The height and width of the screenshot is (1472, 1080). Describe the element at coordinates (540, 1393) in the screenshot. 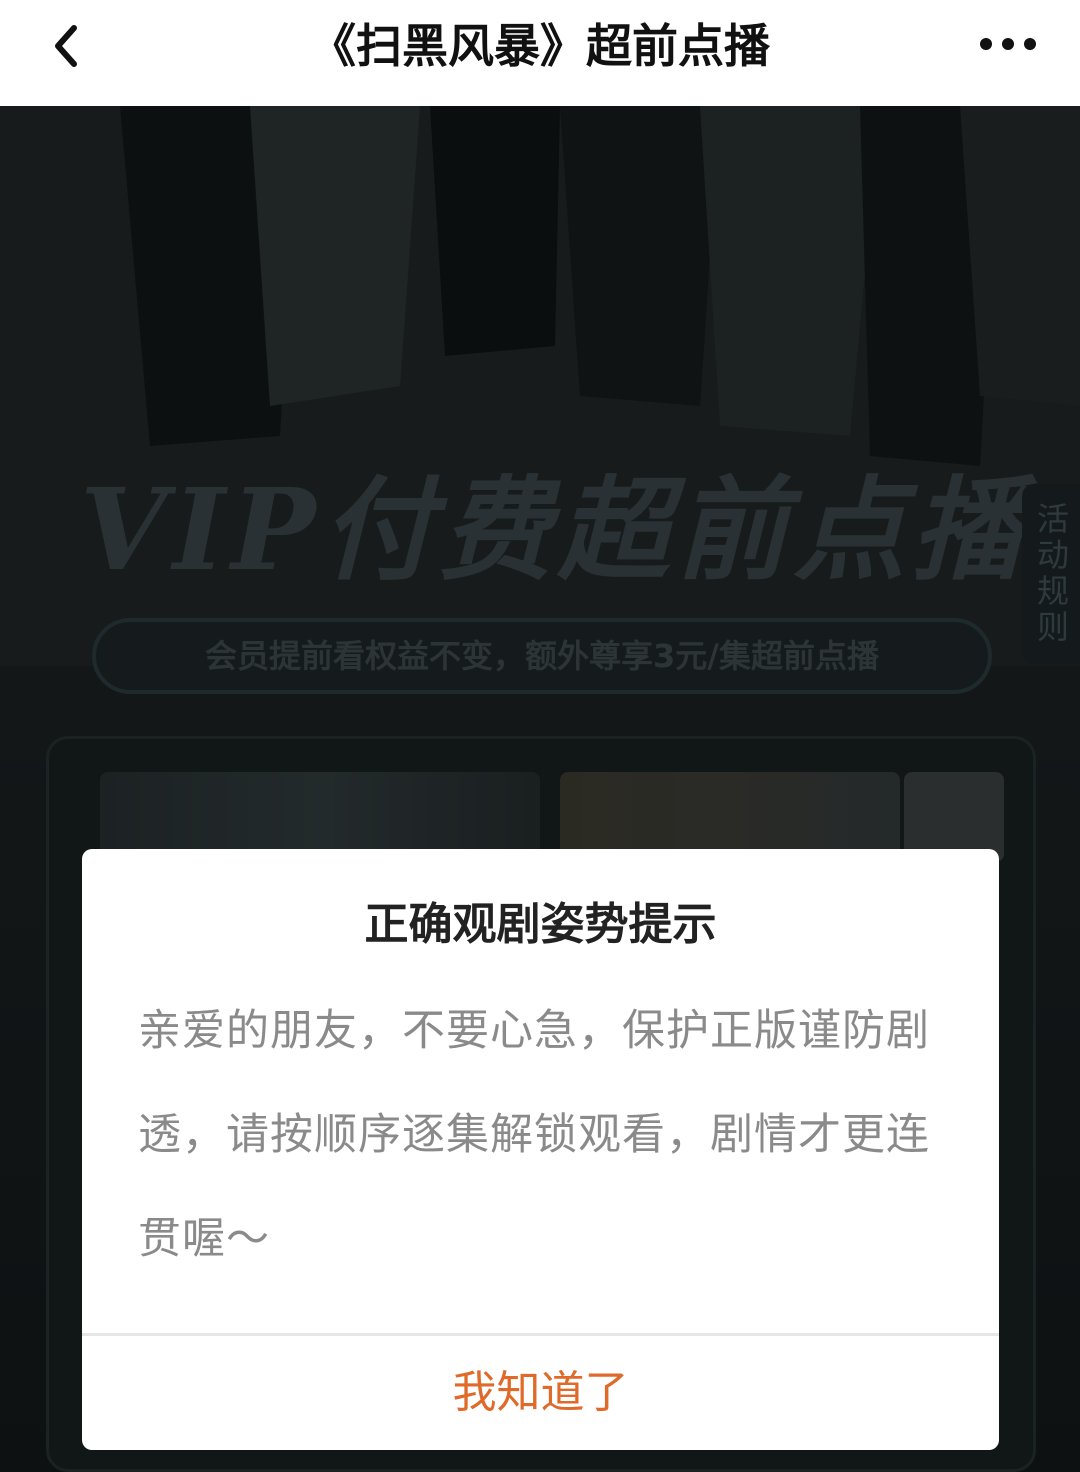

I see `confirm-button: 我知道了` at that location.